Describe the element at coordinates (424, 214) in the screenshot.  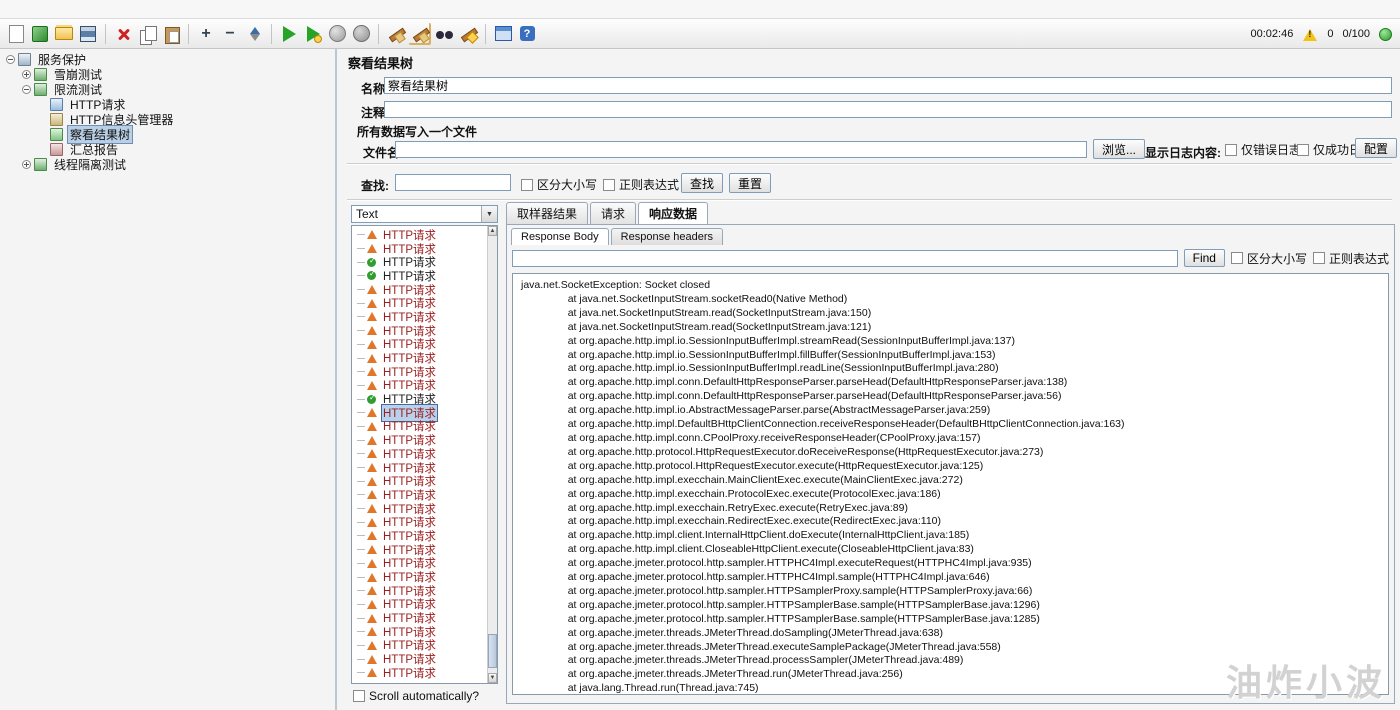
I see `view-mode-combobox: Text ▼` at that location.